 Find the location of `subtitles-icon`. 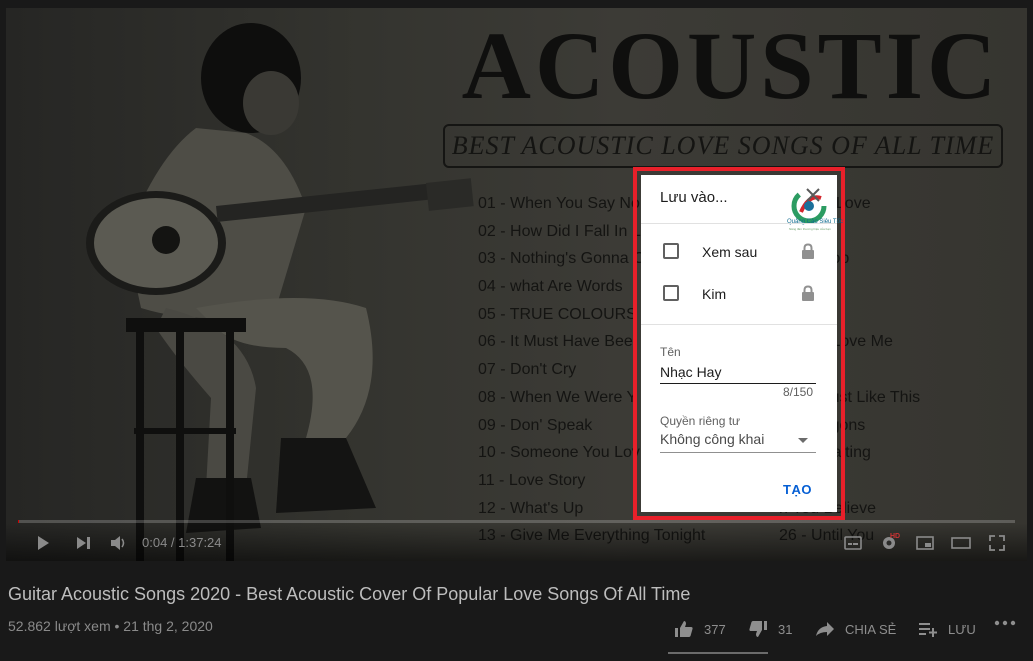

subtitles-icon is located at coordinates (853, 543).